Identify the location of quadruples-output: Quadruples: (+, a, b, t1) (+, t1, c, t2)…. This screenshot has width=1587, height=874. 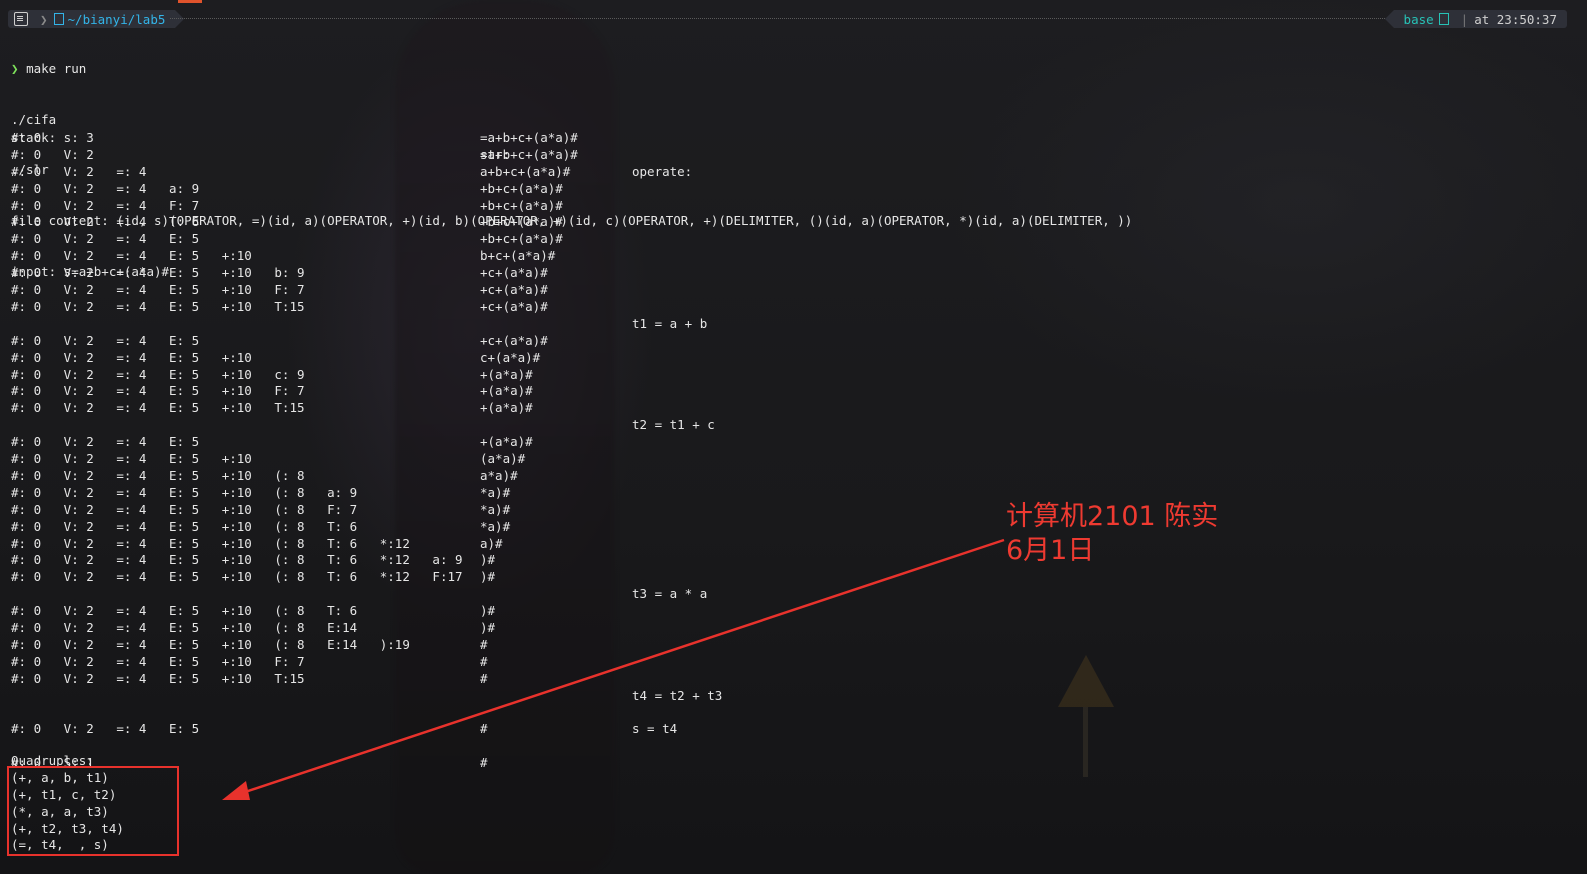
(67, 803).